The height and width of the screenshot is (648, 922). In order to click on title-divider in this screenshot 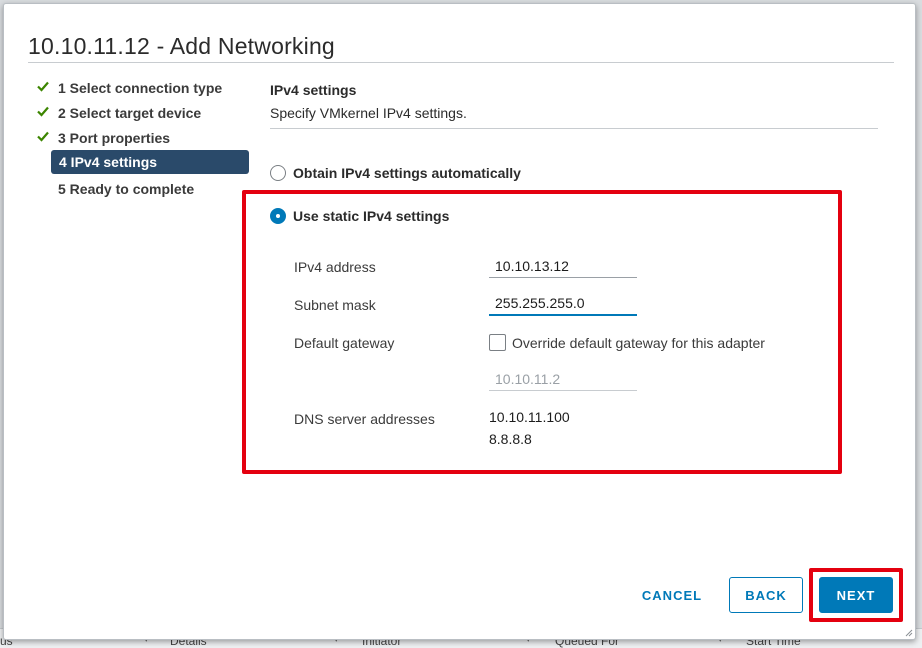, I will do `click(461, 62)`.